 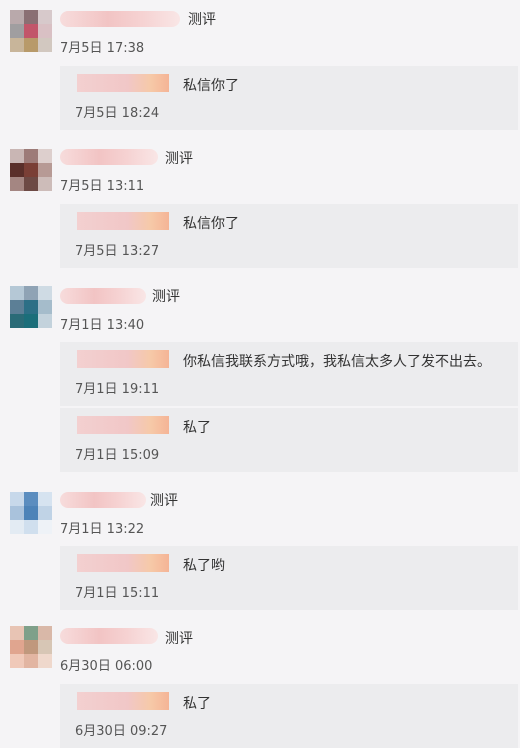 What do you see at coordinates (102, 529) in the screenshot?
I see `comment-time: 7月1日 13:22` at bounding box center [102, 529].